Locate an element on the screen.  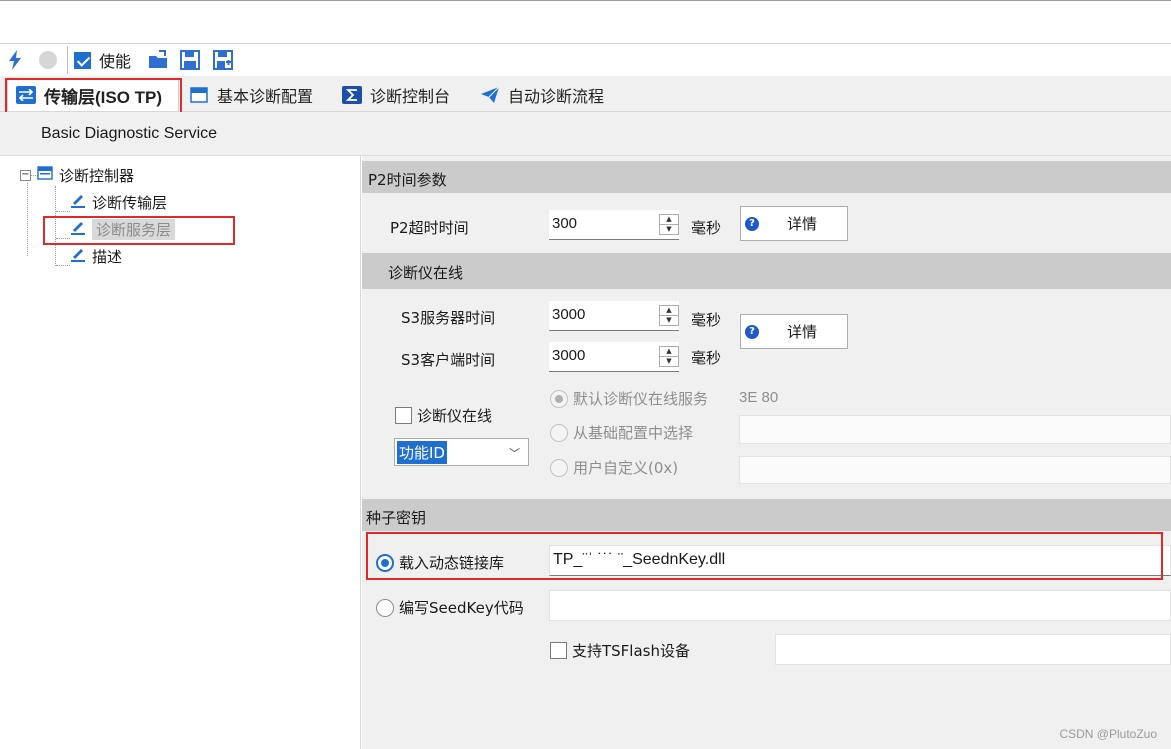
opt-code-radio: 编写SeedKey代码 is located at coordinates (450, 607).